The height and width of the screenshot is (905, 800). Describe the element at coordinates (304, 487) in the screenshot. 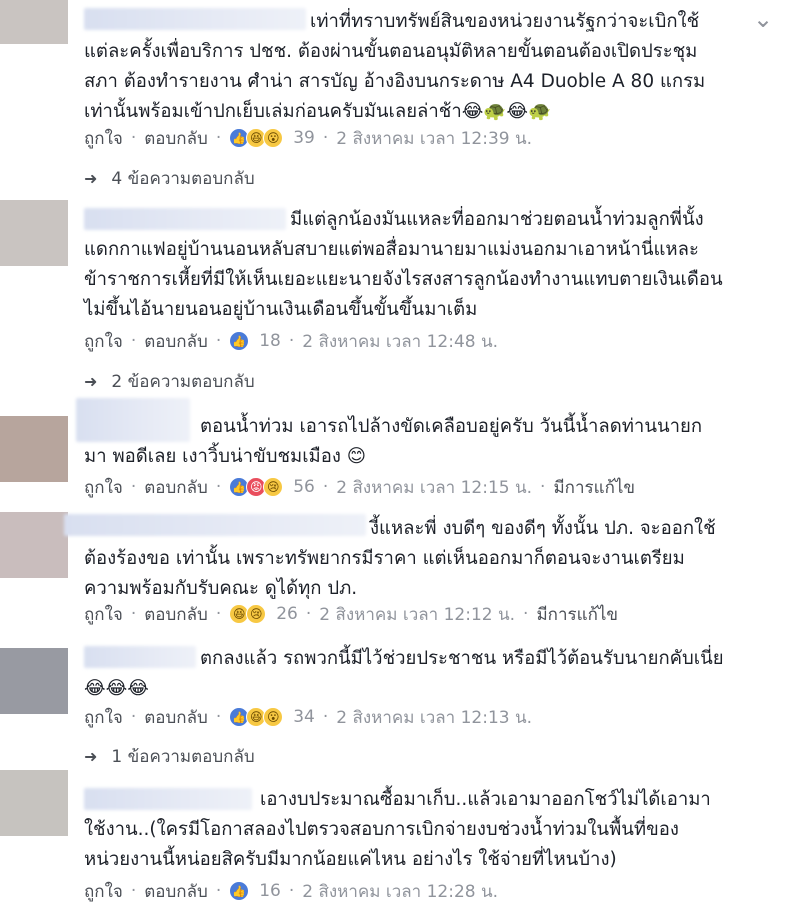

I see `reaction-count: 56` at that location.